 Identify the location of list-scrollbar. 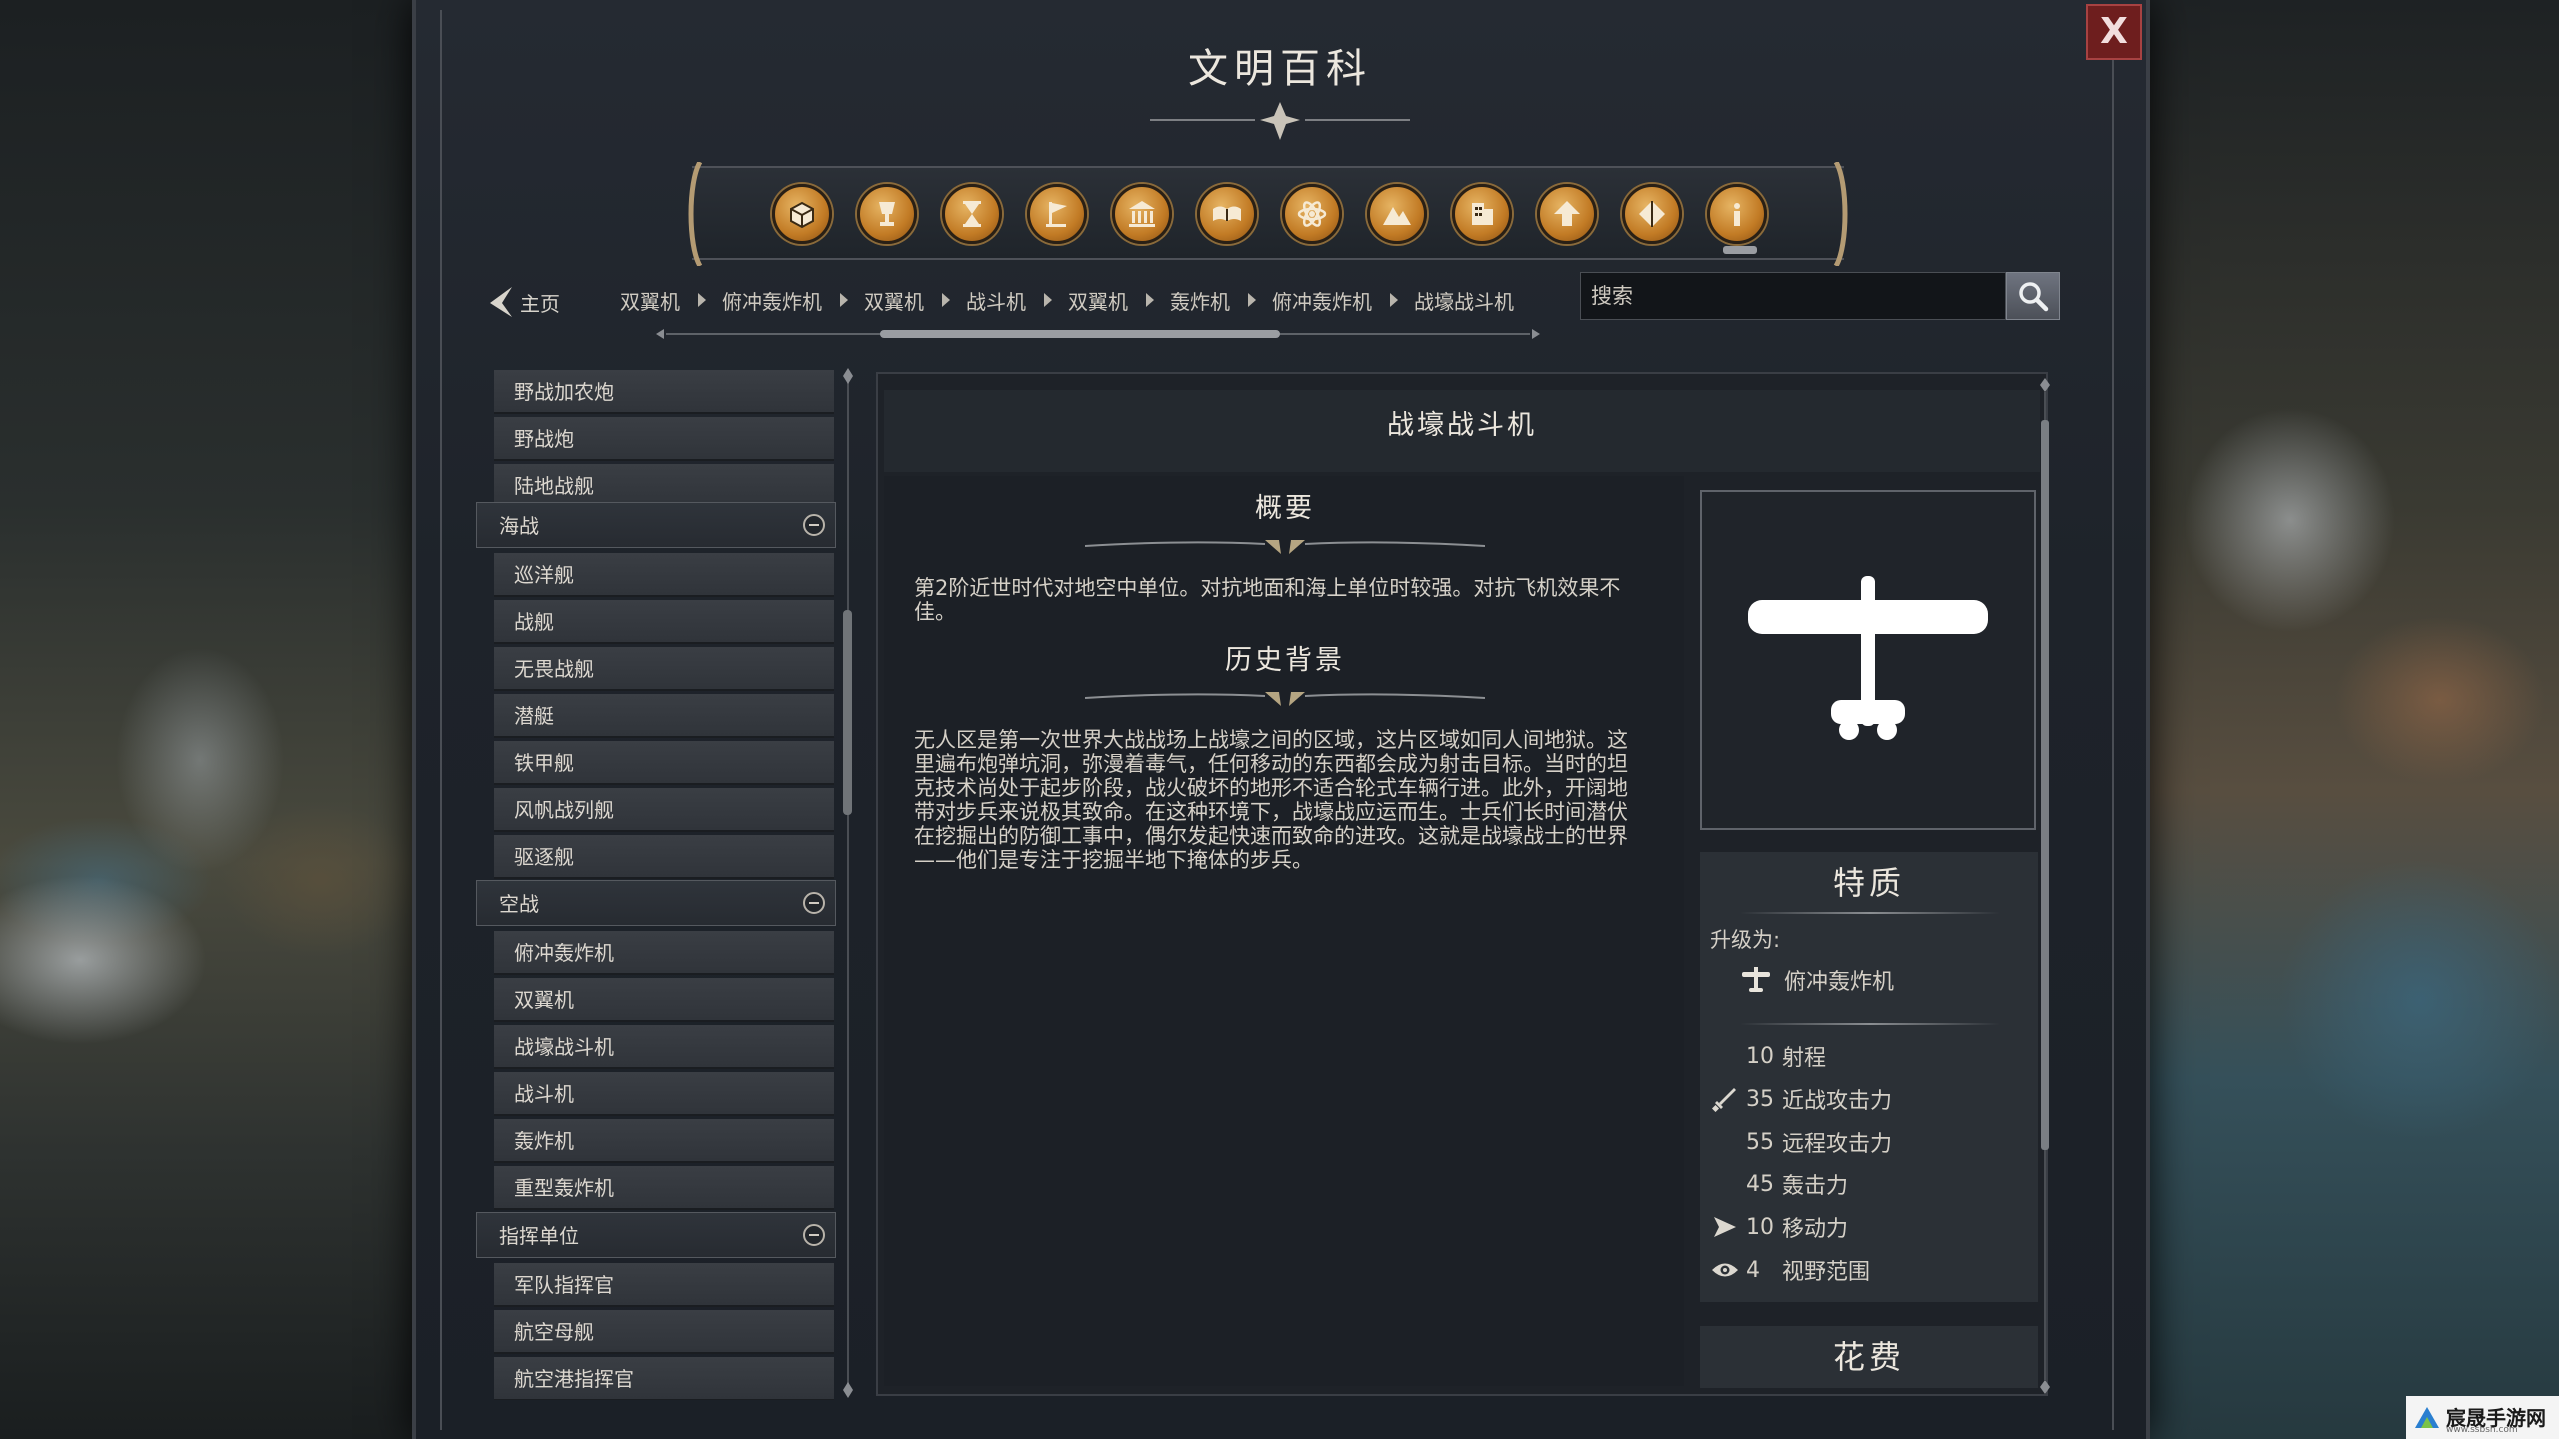
(848, 883).